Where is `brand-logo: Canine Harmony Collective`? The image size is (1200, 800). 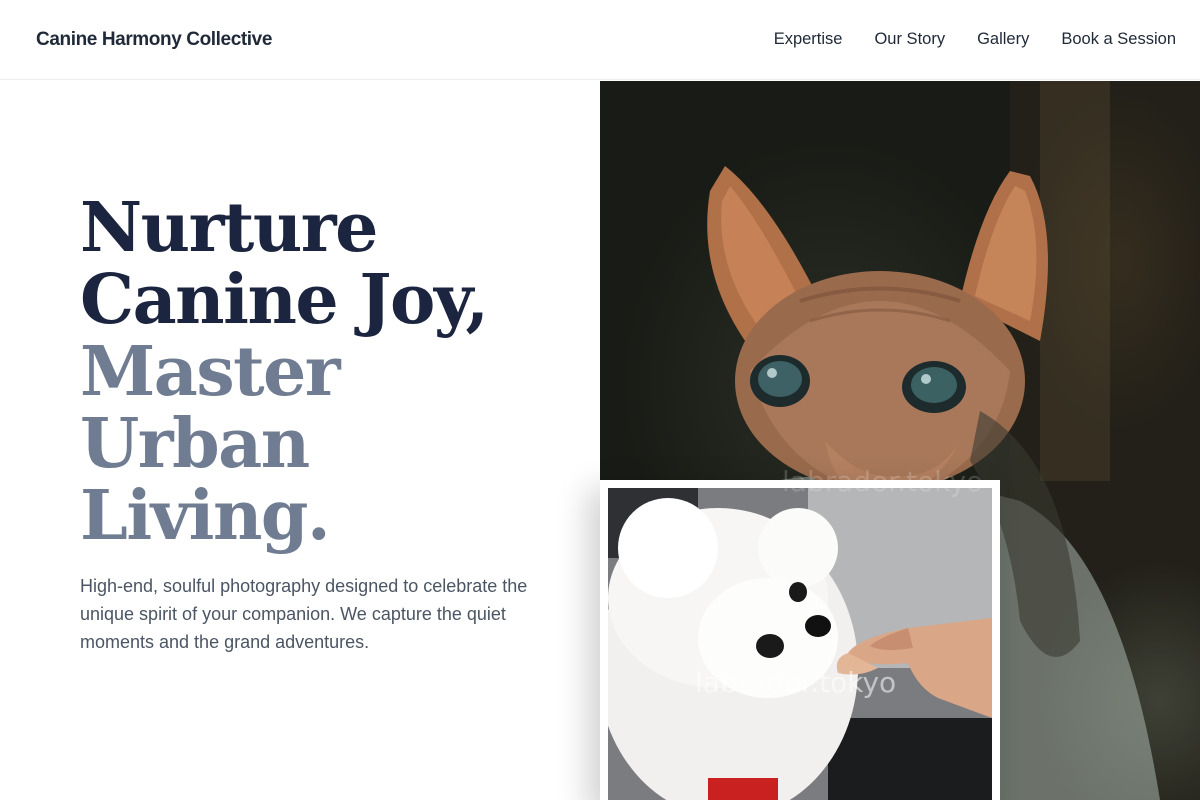 brand-logo: Canine Harmony Collective is located at coordinates (154, 40).